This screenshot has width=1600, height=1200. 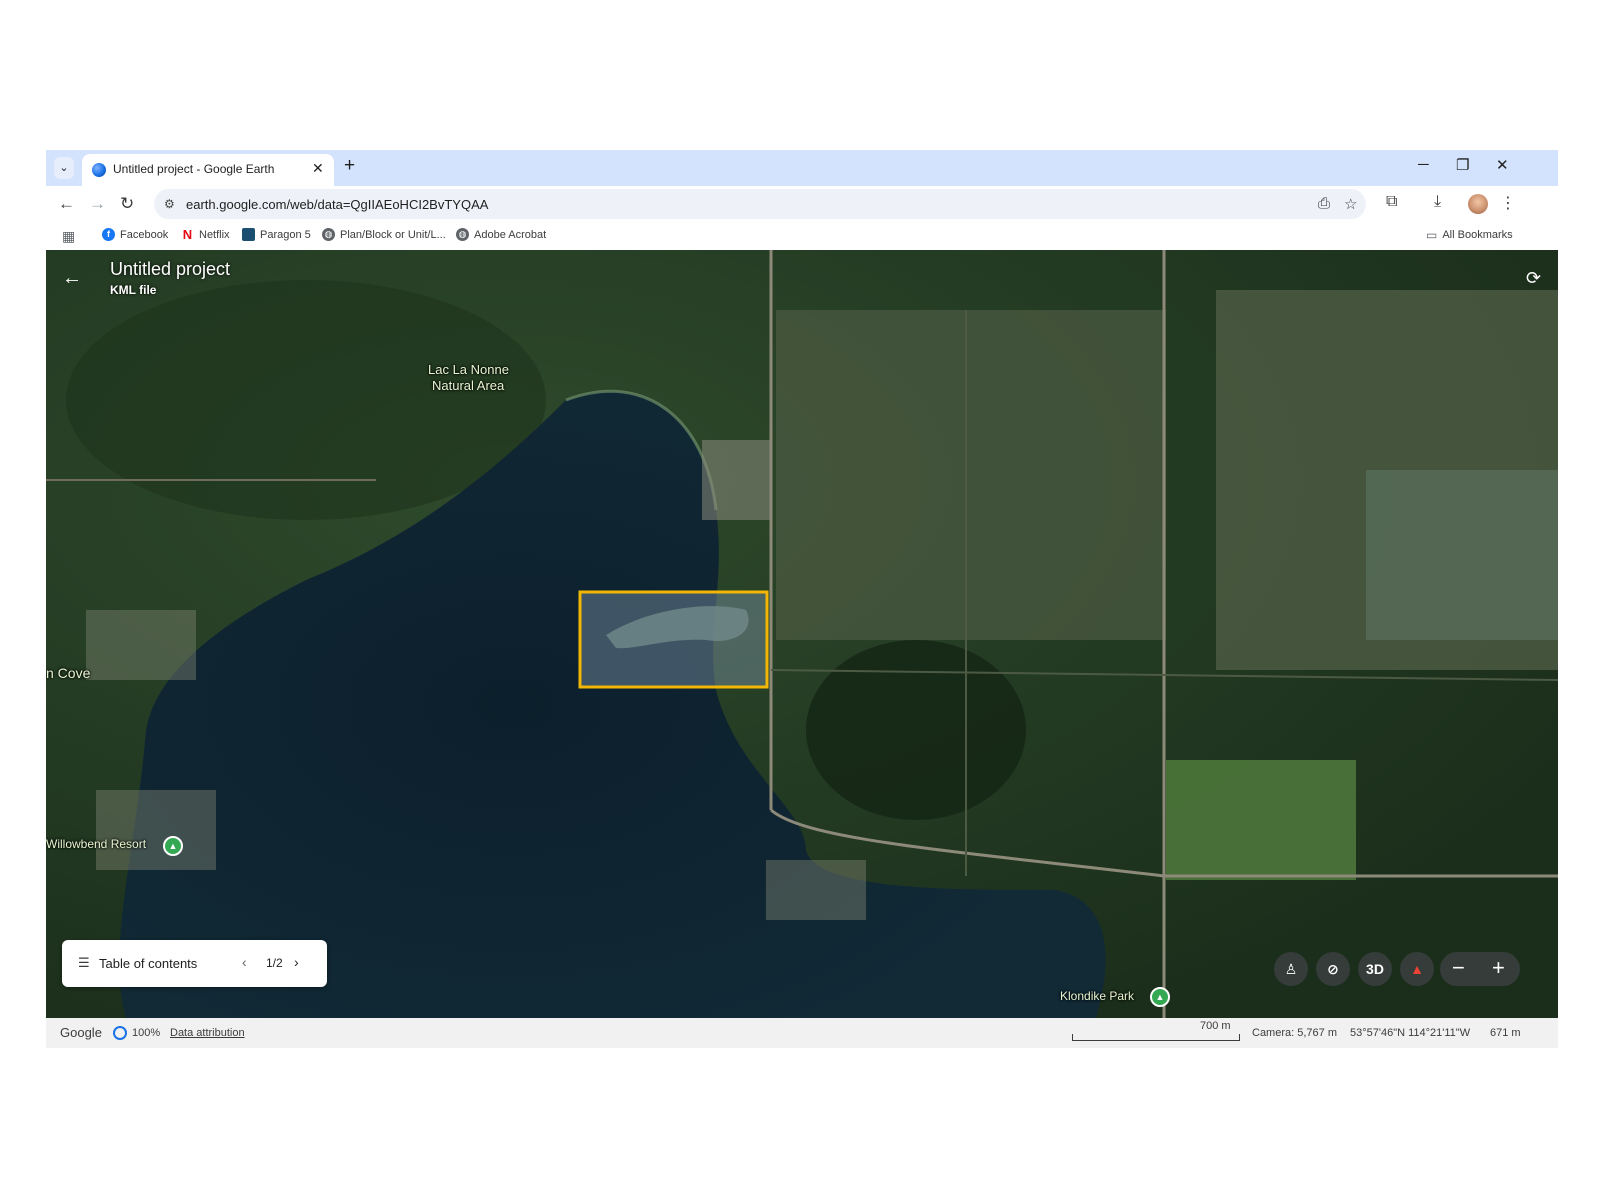 What do you see at coordinates (144, 234) in the screenshot?
I see `bookmark-label: Facebook` at bounding box center [144, 234].